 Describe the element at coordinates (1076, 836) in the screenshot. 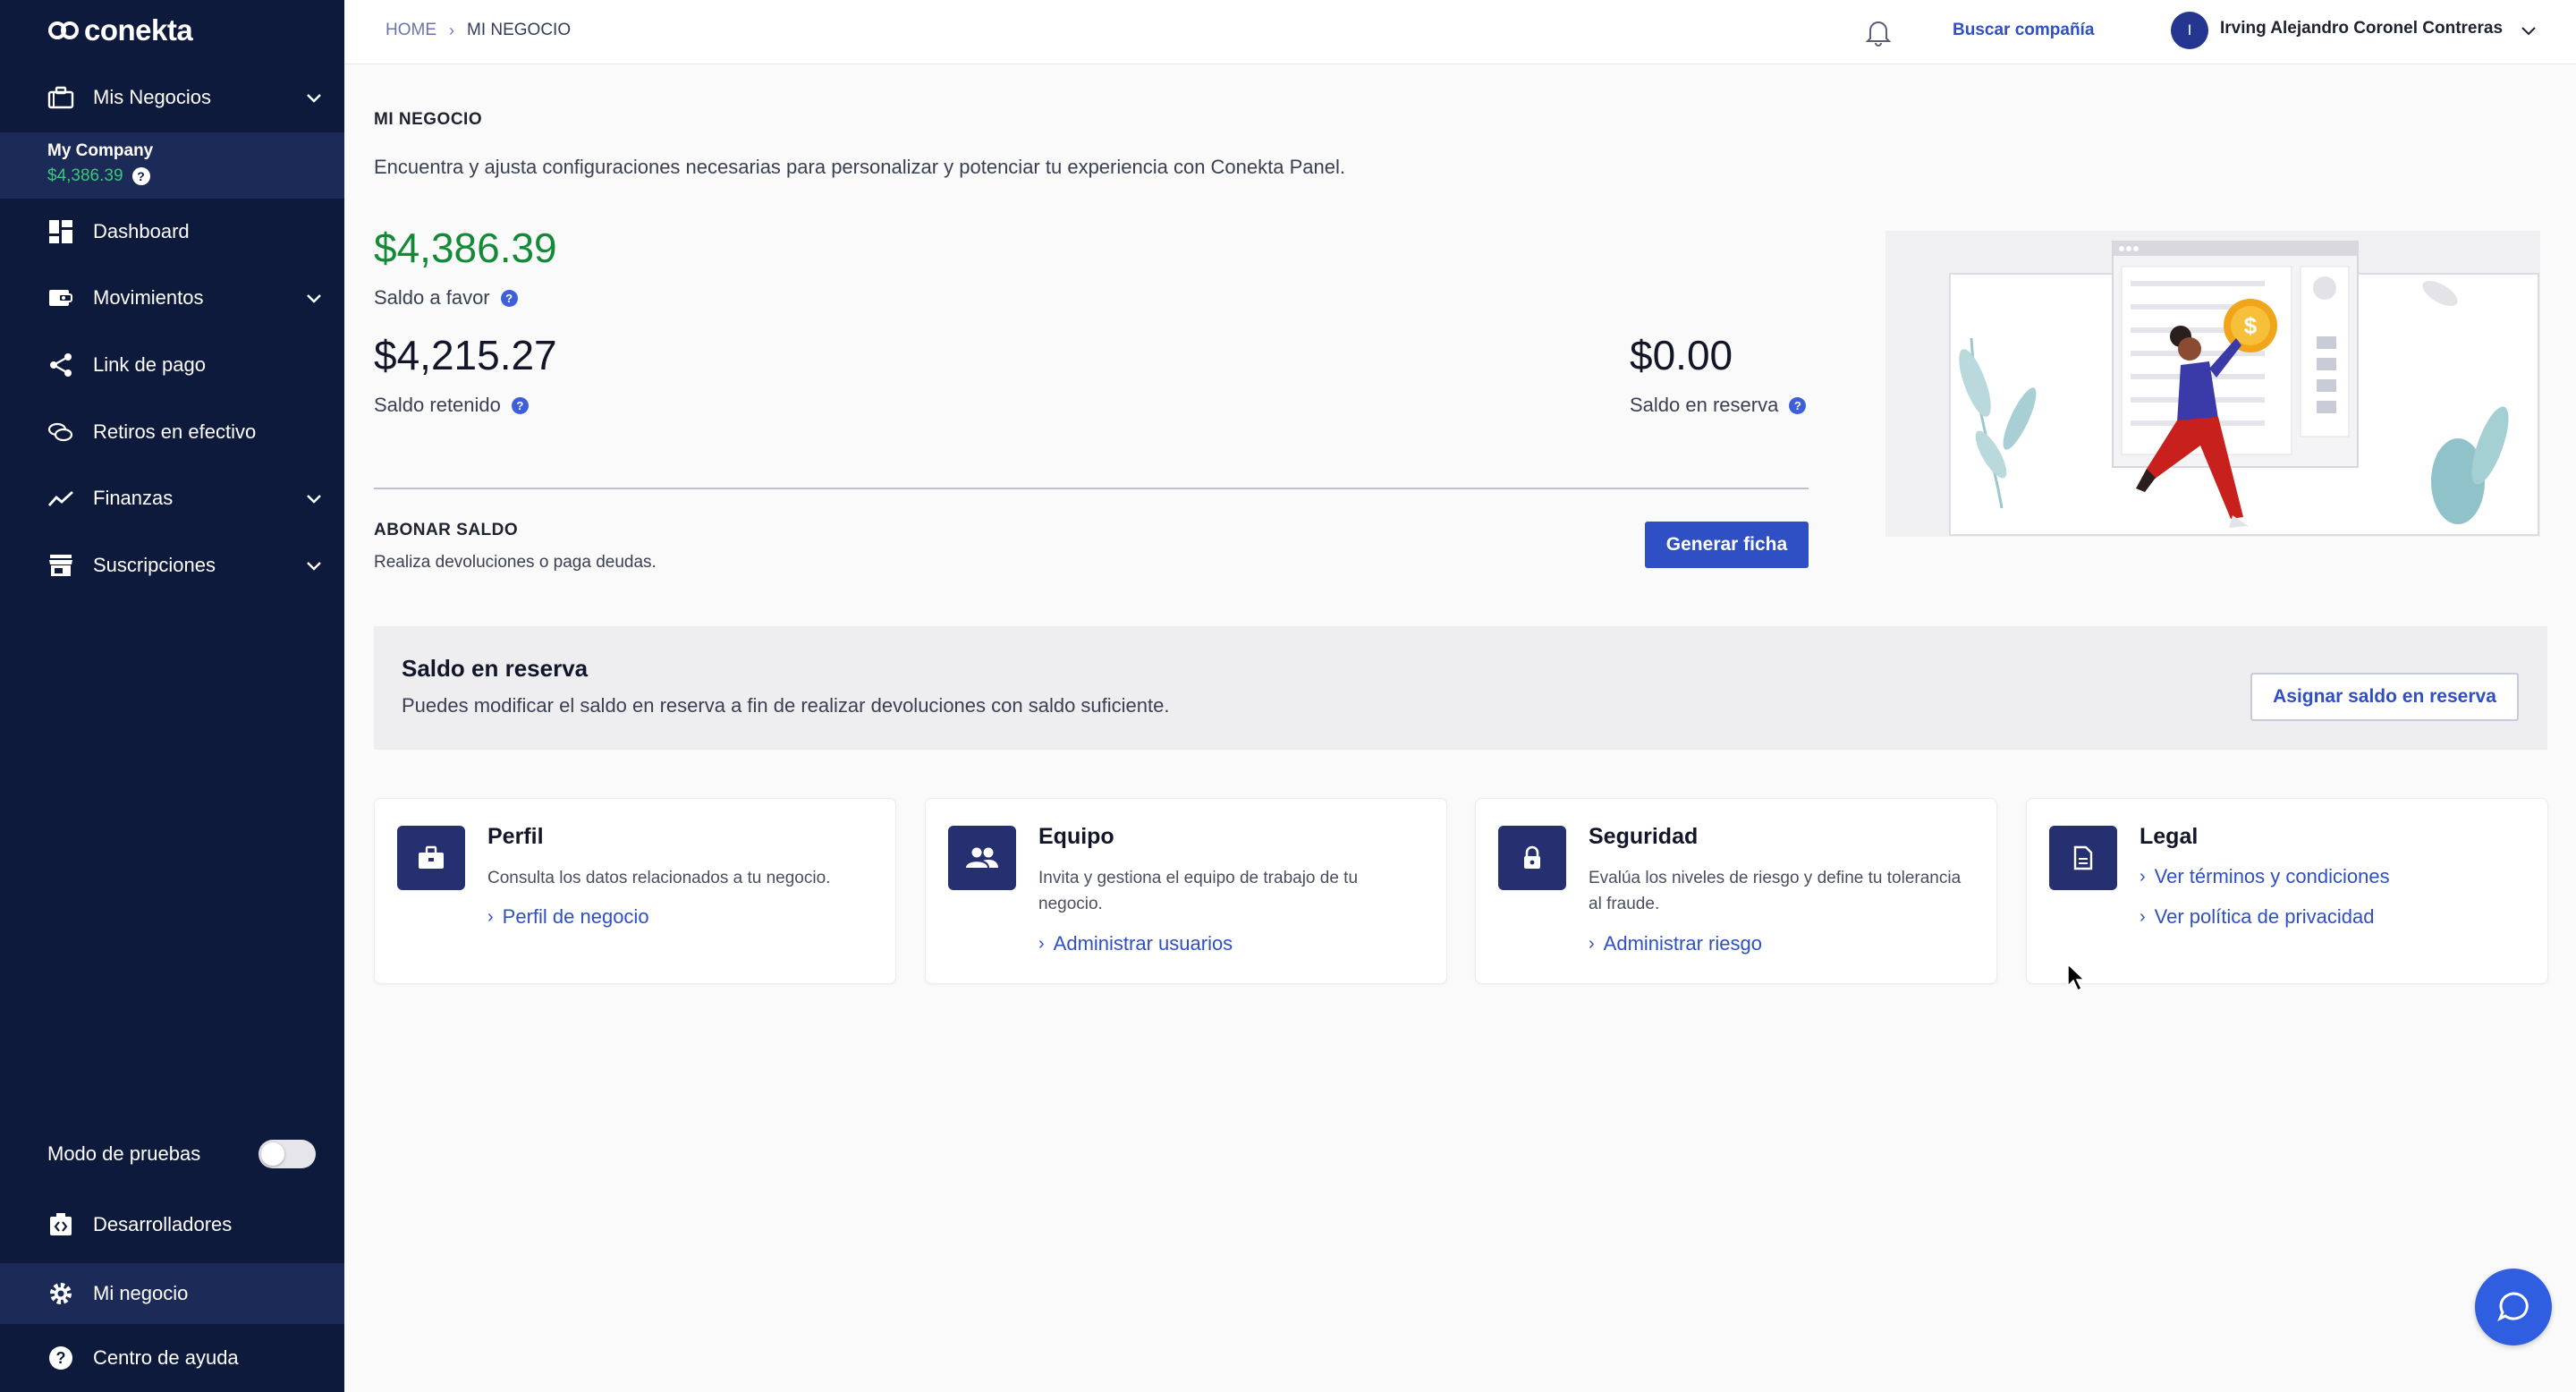

I see `card-title: Equipo` at that location.